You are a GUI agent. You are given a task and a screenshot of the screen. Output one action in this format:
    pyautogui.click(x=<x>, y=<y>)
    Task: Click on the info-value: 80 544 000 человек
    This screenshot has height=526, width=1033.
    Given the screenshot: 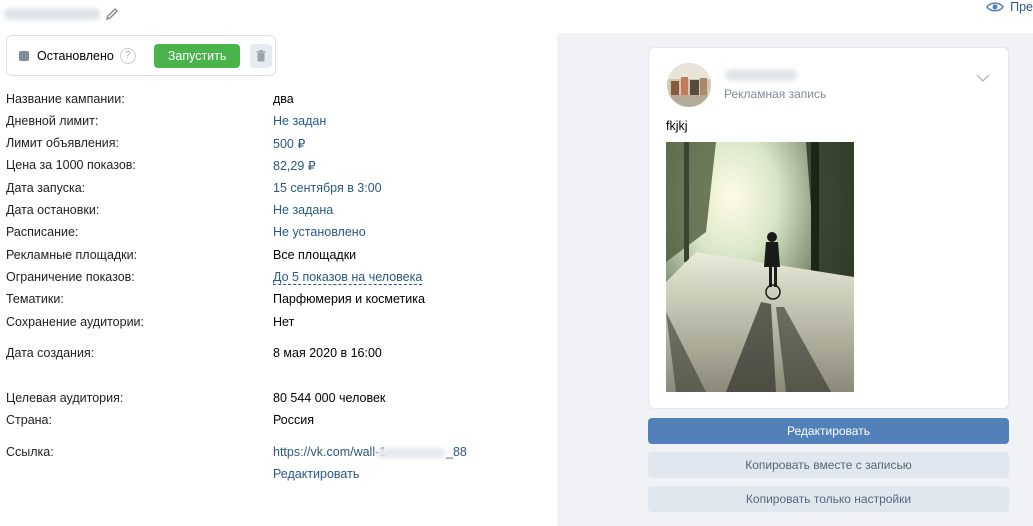 What is the action you would take?
    pyautogui.click(x=329, y=398)
    